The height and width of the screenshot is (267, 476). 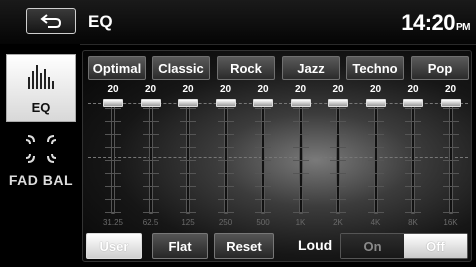 What do you see at coordinates (114, 246) in the screenshot?
I see `user-button: User` at bounding box center [114, 246].